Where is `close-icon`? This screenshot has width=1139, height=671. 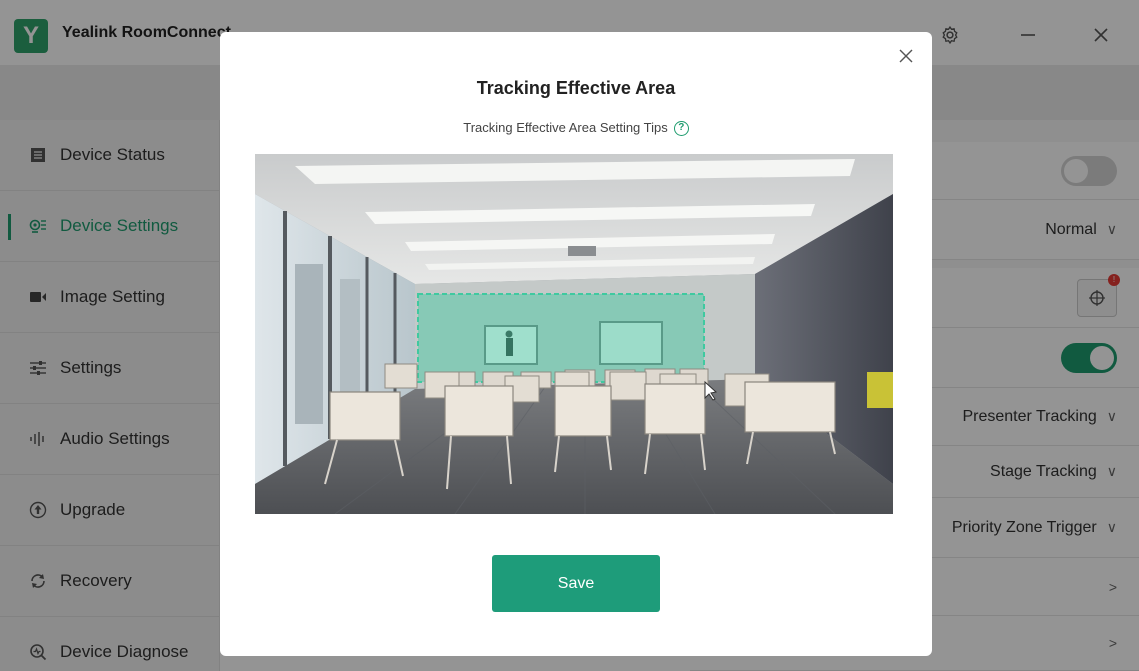
close-icon is located at coordinates (906, 56).